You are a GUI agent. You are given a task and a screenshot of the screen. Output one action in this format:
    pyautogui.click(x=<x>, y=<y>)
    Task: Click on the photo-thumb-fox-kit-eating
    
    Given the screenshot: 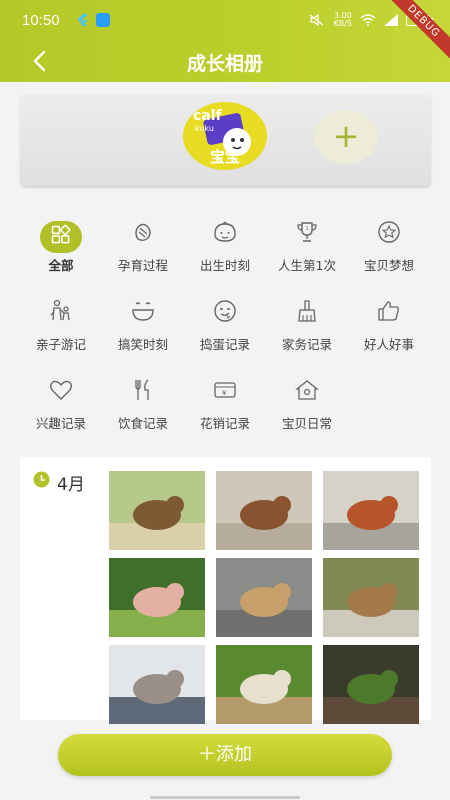 What is the action you would take?
    pyautogui.click(x=371, y=597)
    